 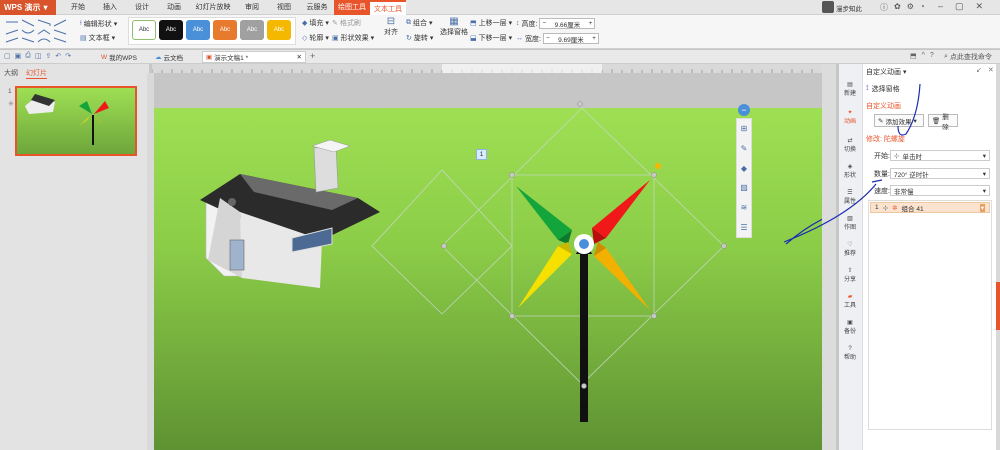 What do you see at coordinates (991, 70) in the screenshot?
I see `panel-close-icon: ✕` at bounding box center [991, 70].